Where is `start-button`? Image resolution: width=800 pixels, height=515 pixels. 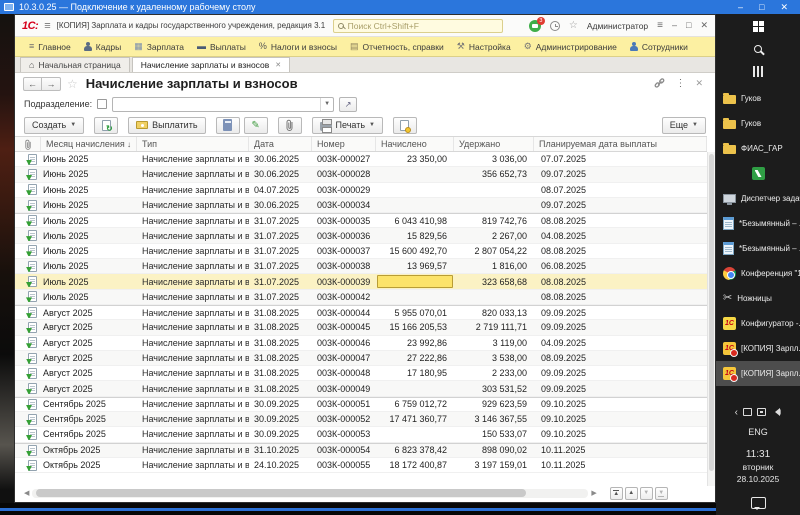
start-button is located at coordinates (758, 25).